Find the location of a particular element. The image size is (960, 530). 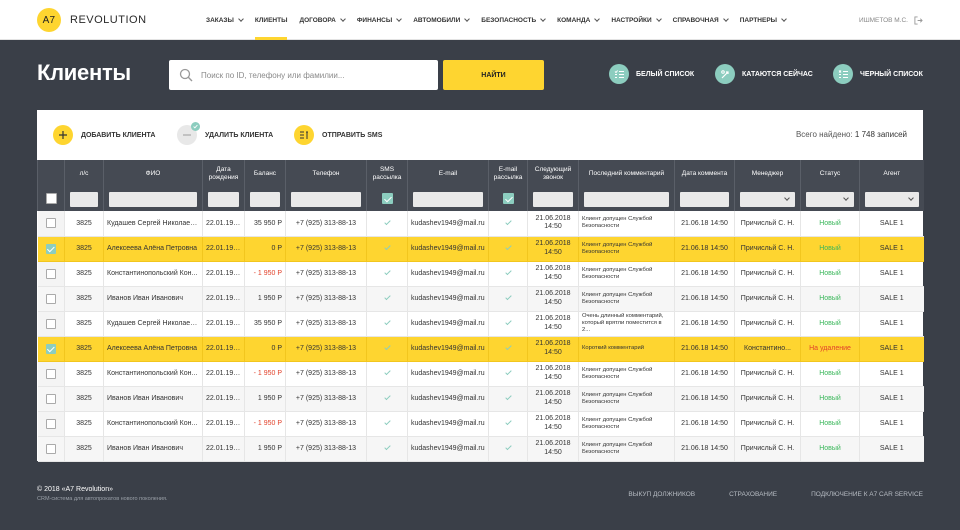

balance-cell: - 1 950 Р is located at coordinates (265, 424).